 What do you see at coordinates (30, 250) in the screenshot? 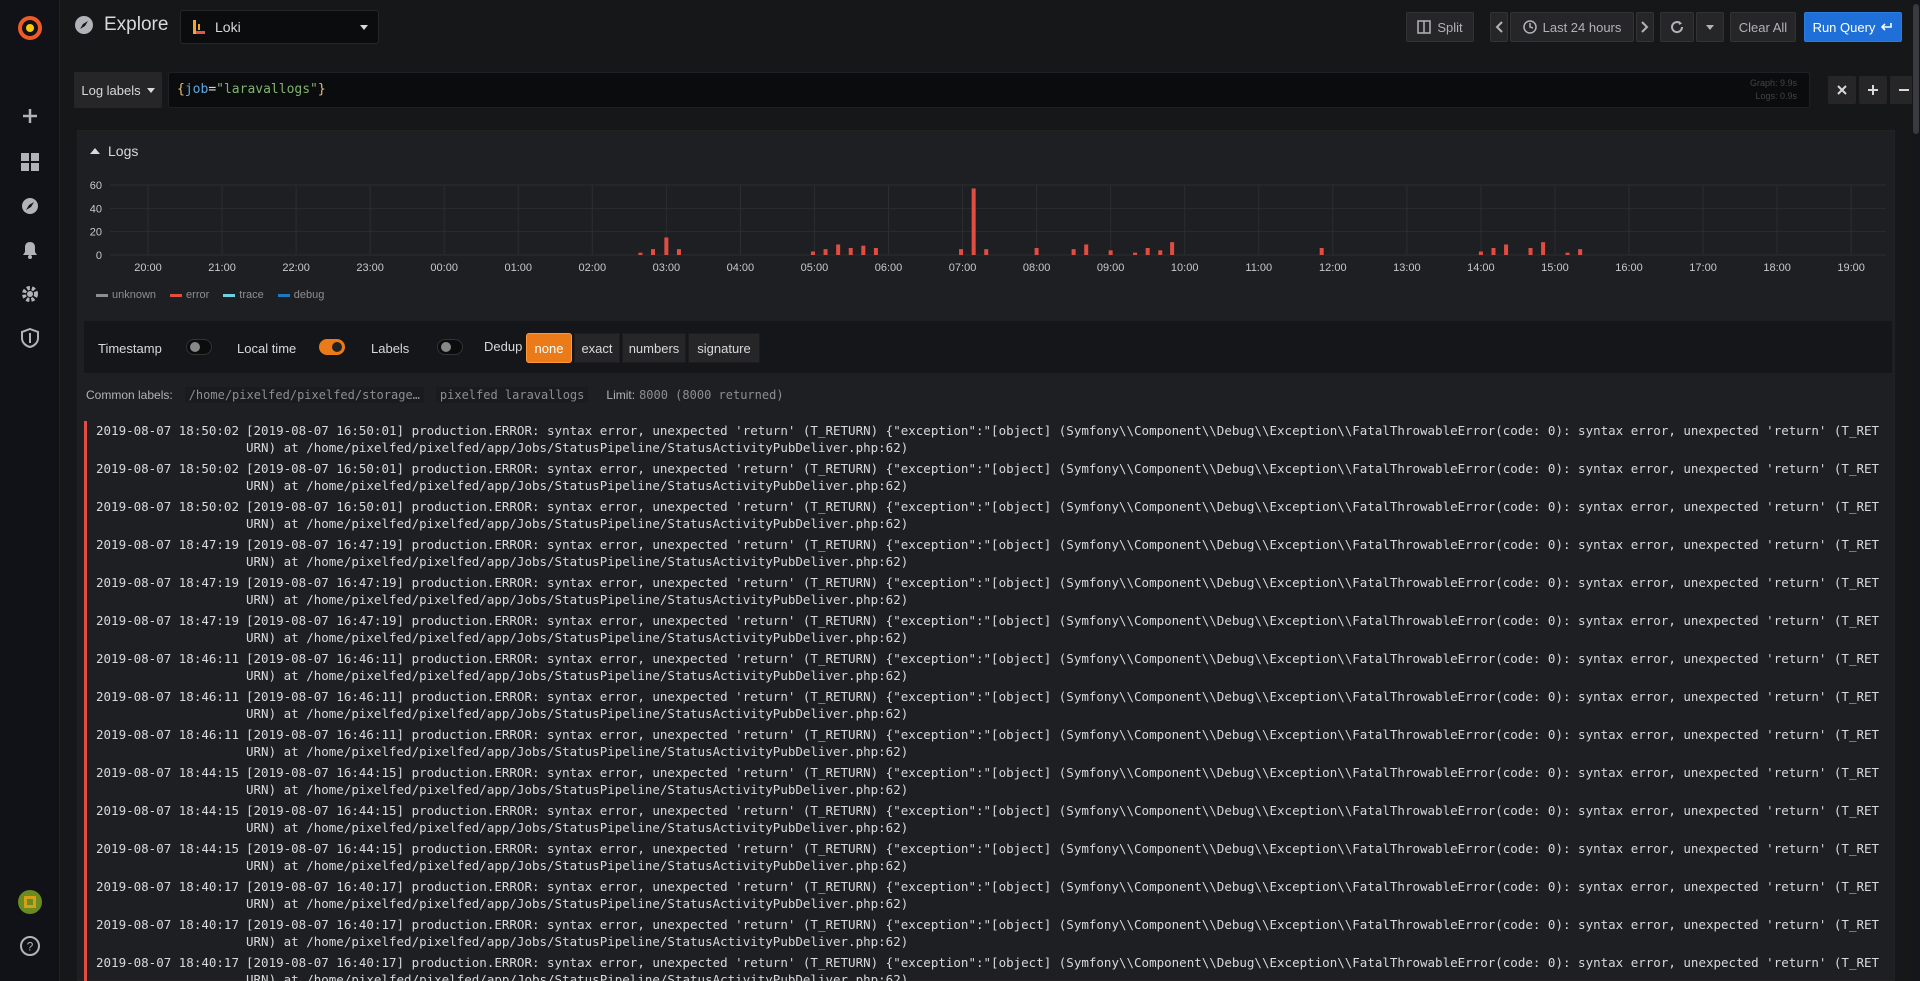
I see `alerting-bell-icon` at bounding box center [30, 250].